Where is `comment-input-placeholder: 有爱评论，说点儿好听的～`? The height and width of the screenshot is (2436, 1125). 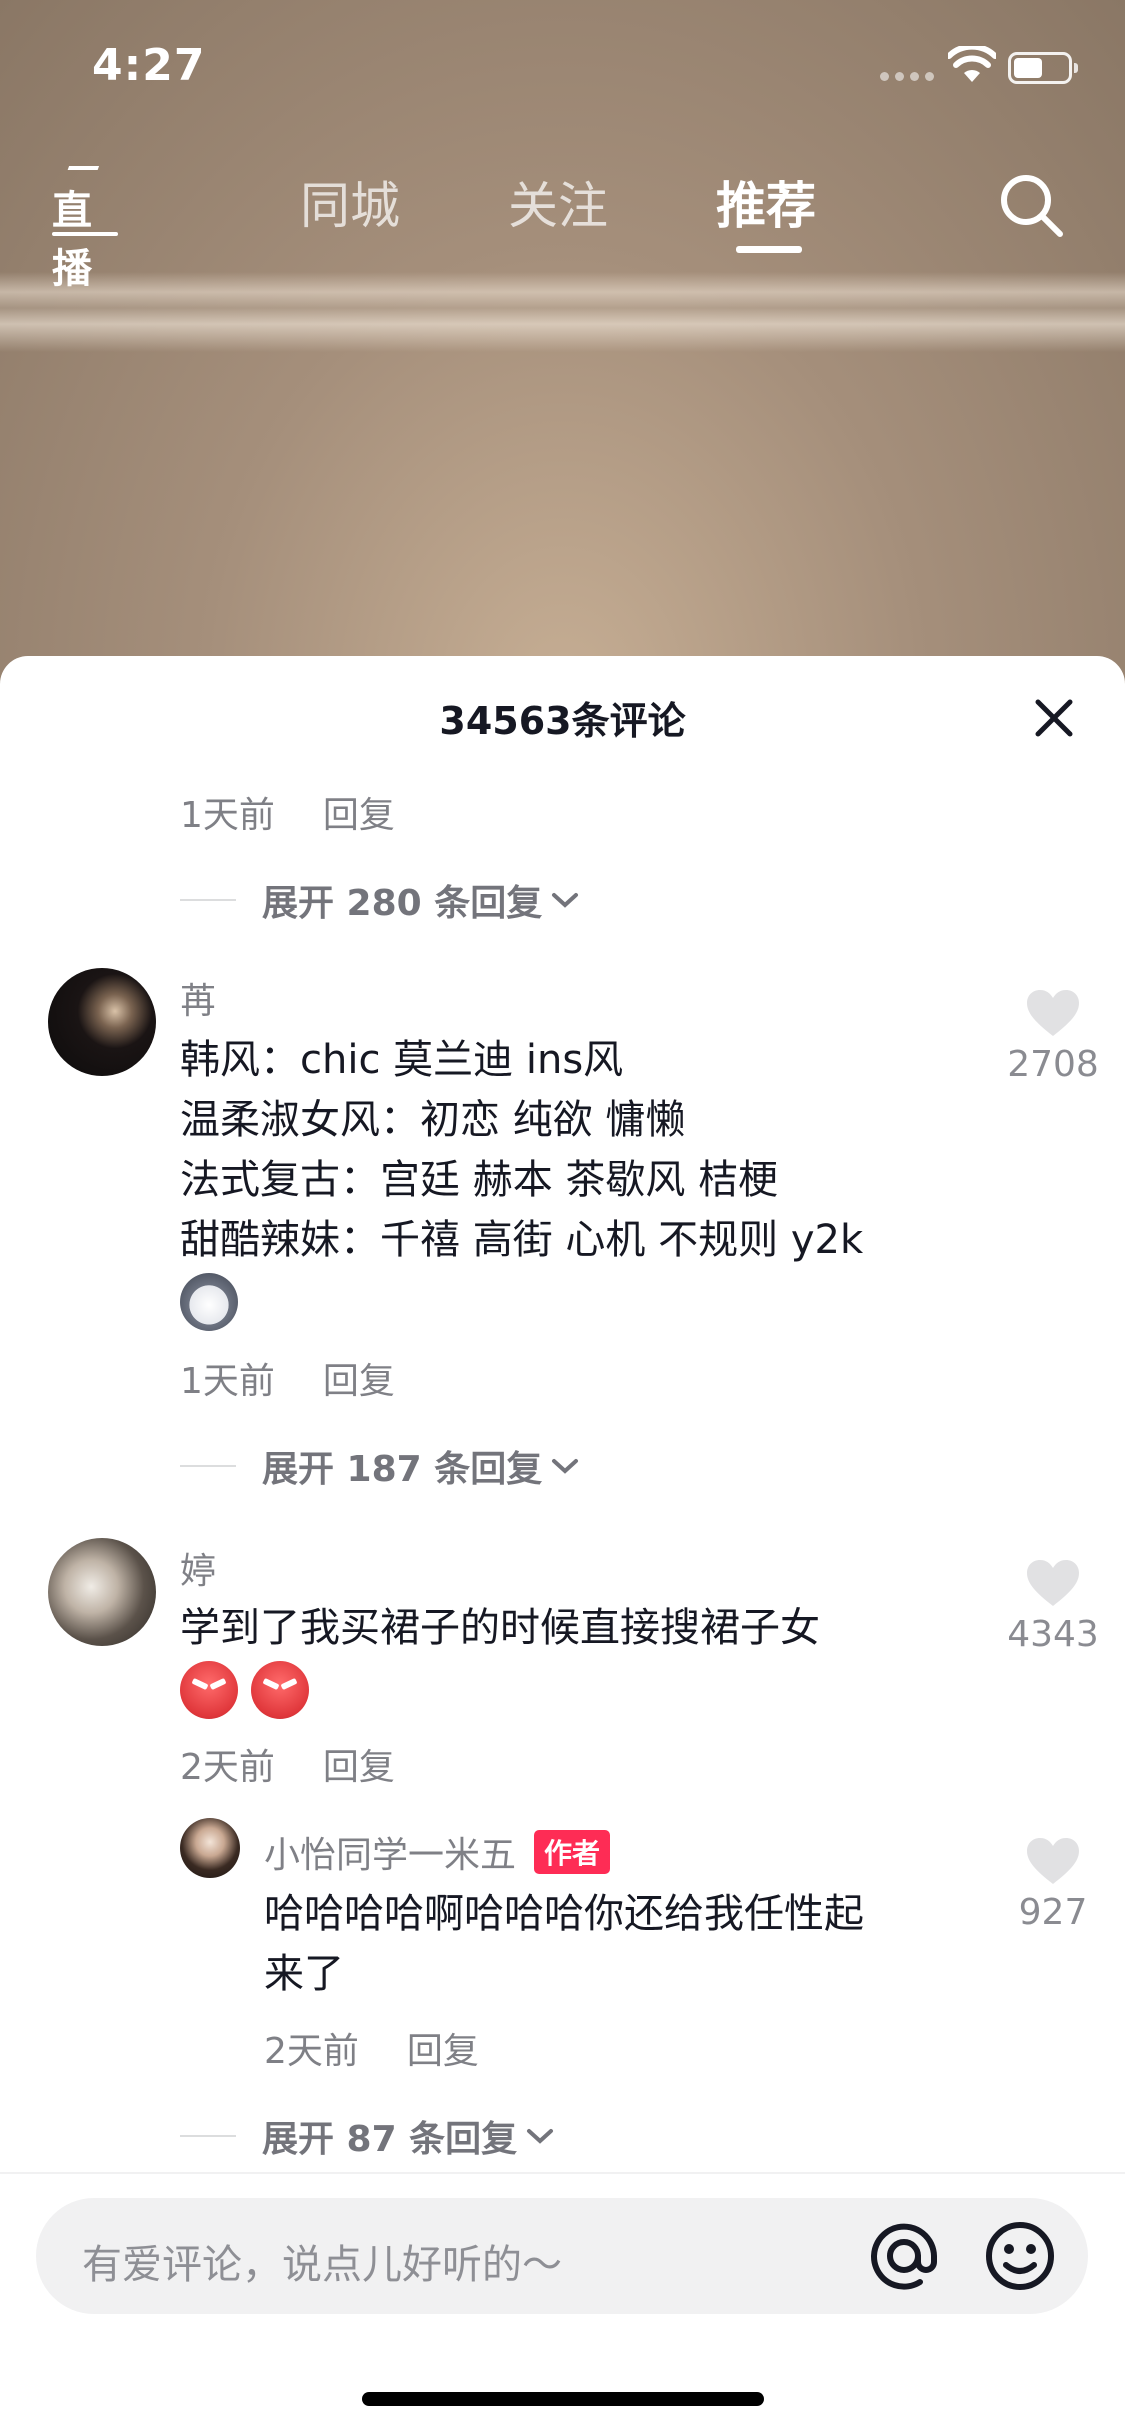
comment-input-placeholder: 有爱评论，说点儿好听的～ is located at coordinates (322, 2265).